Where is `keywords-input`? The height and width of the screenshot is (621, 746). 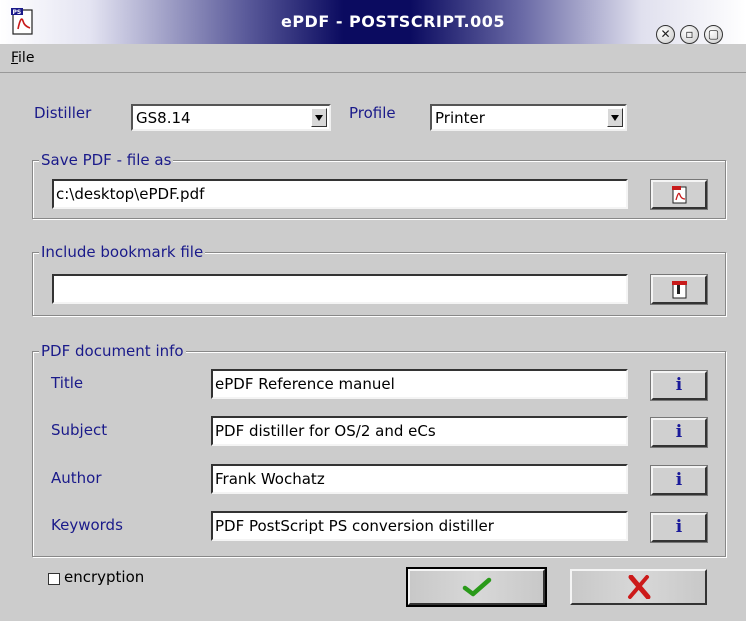
keywords-input is located at coordinates (419, 526).